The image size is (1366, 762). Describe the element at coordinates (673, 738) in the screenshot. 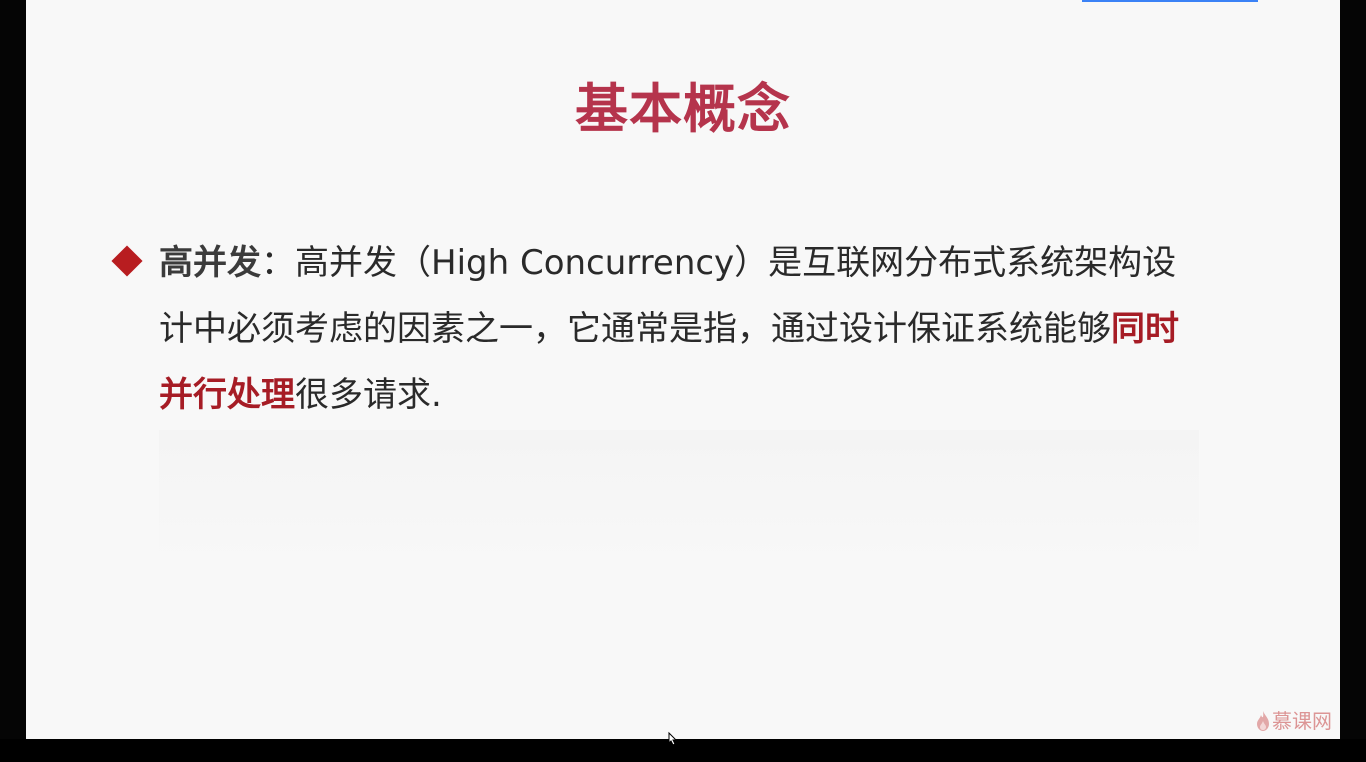

I see `mouse-cursor-icon` at that location.